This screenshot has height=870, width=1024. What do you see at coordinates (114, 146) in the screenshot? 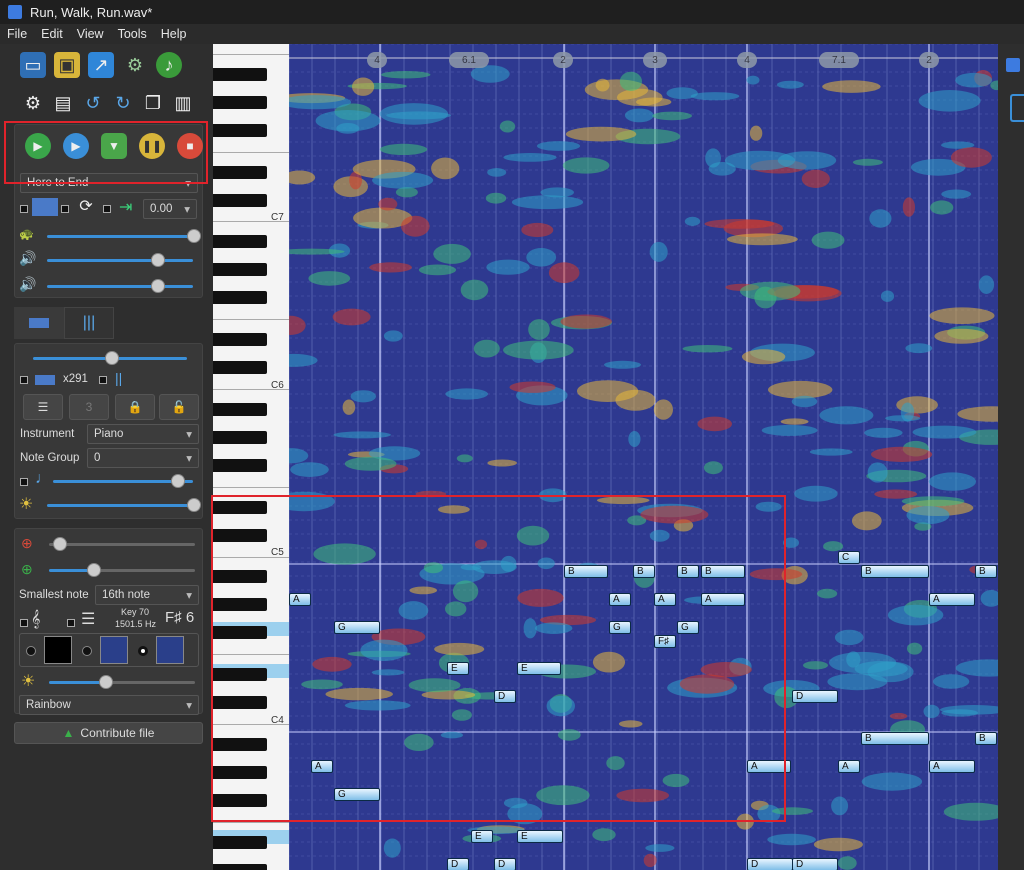
I see `play-from-icon: ▼` at bounding box center [114, 146].